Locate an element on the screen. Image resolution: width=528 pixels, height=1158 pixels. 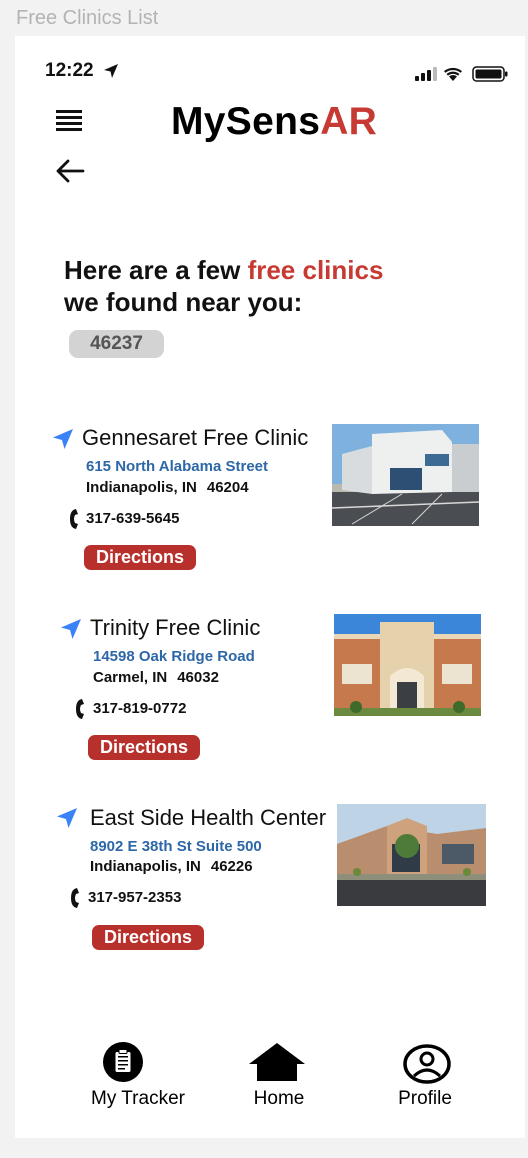
status-time: 12:22 is located at coordinates (69, 70).